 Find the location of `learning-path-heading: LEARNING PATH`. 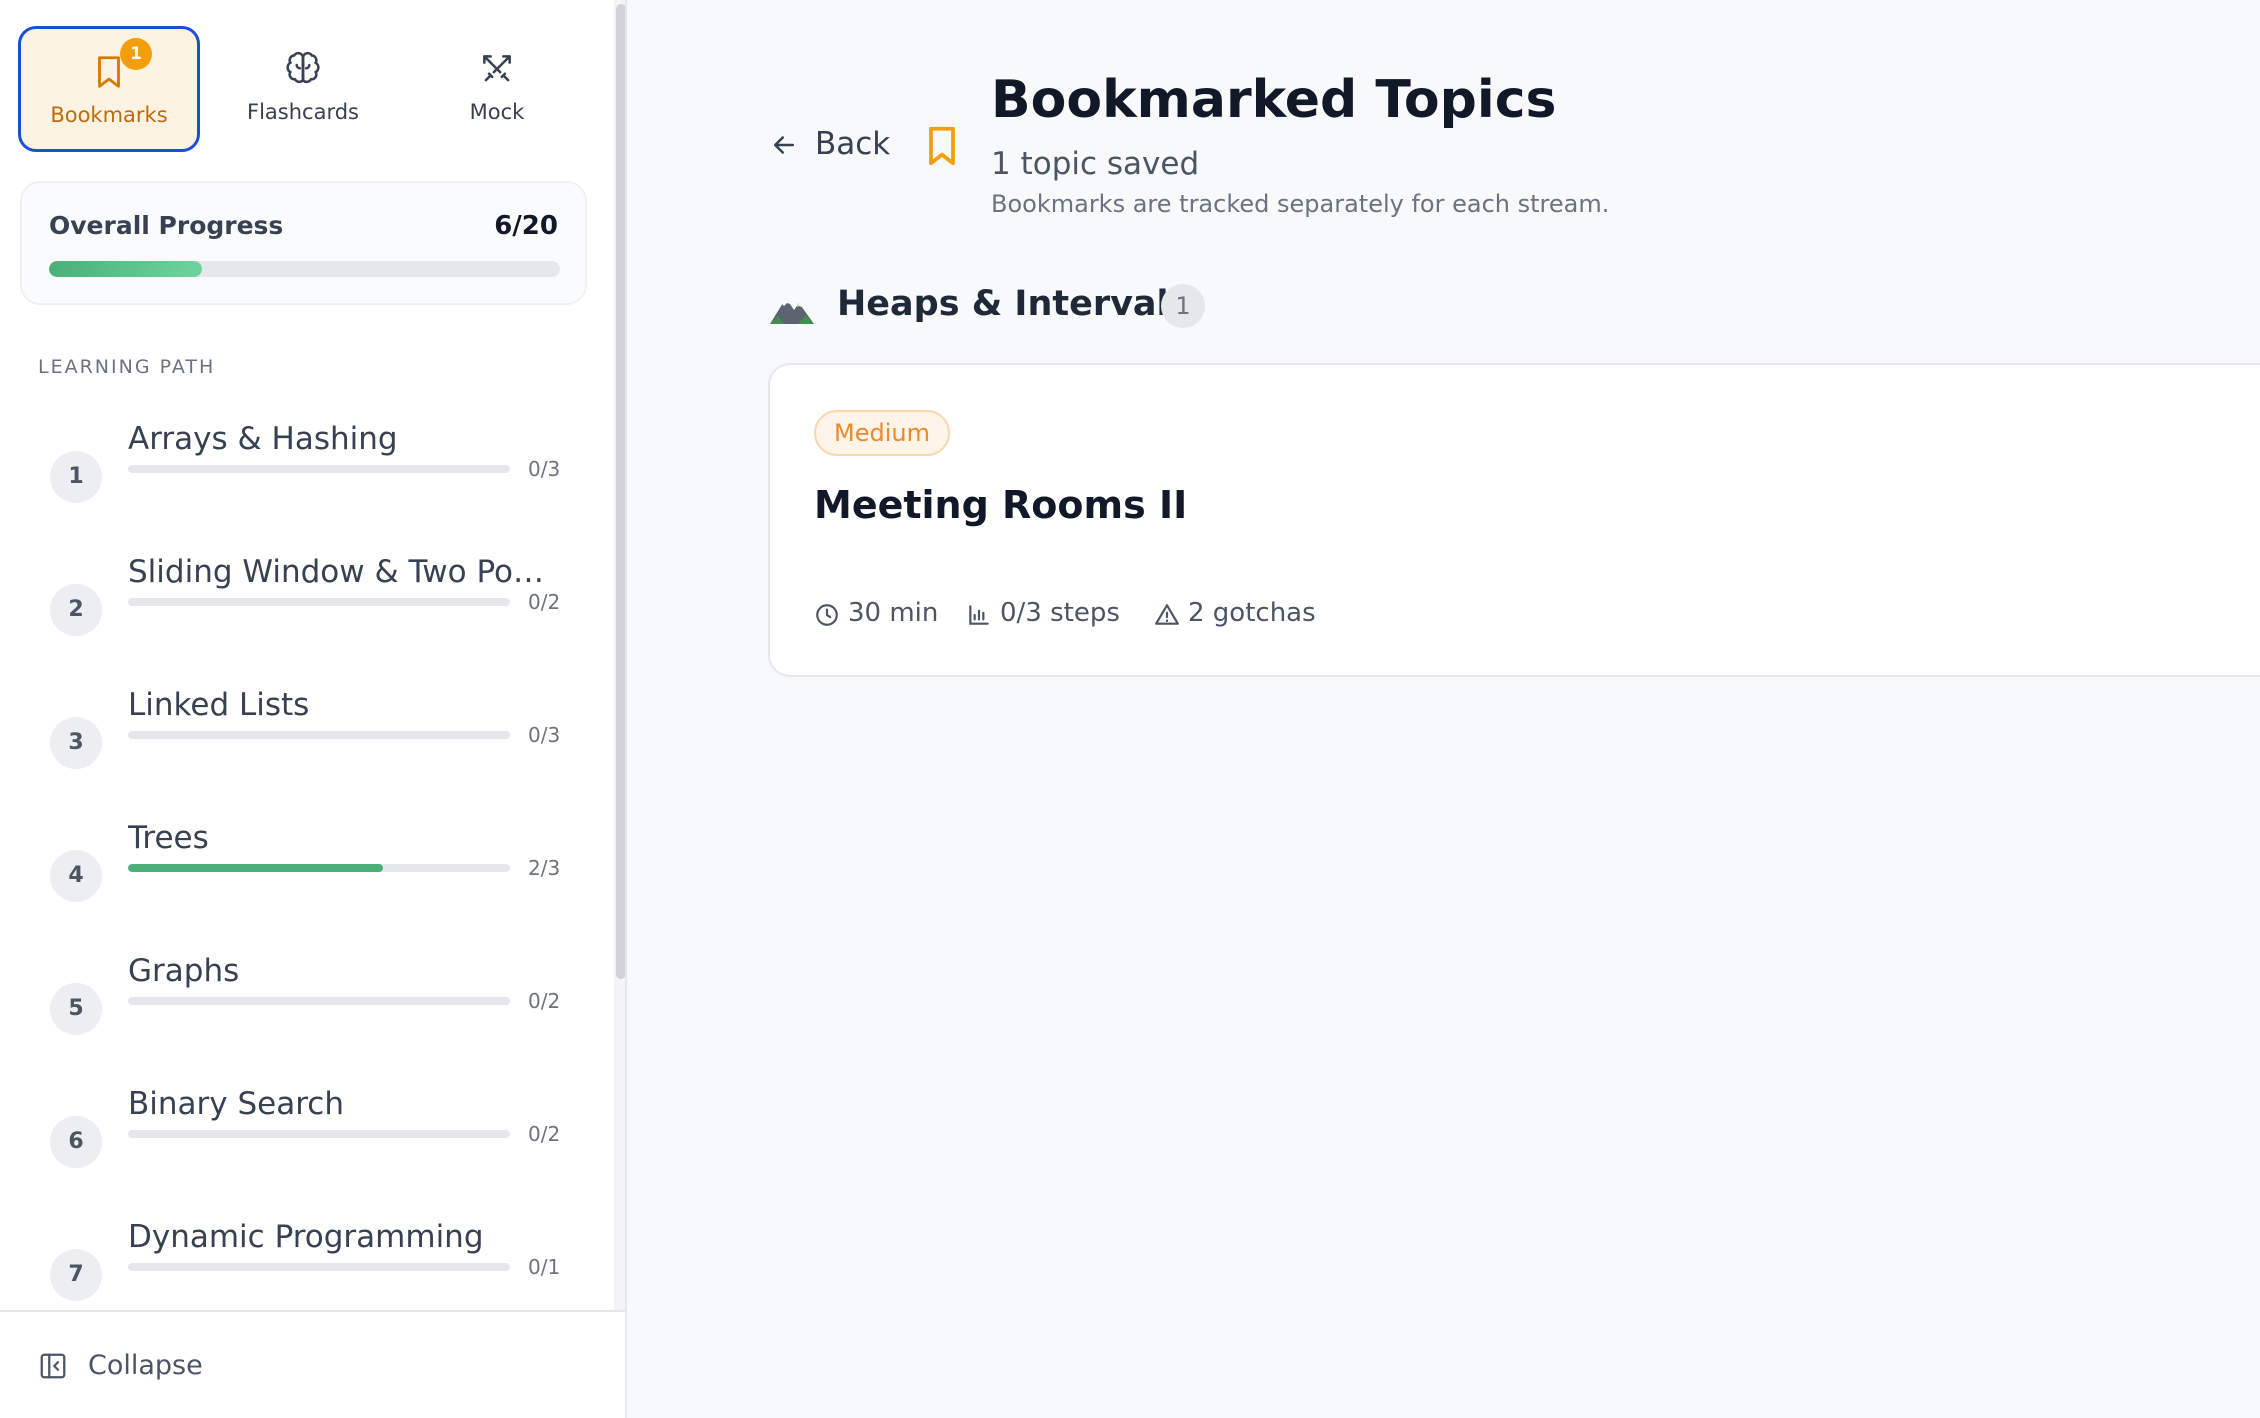

learning-path-heading: LEARNING PATH is located at coordinates (127, 367).